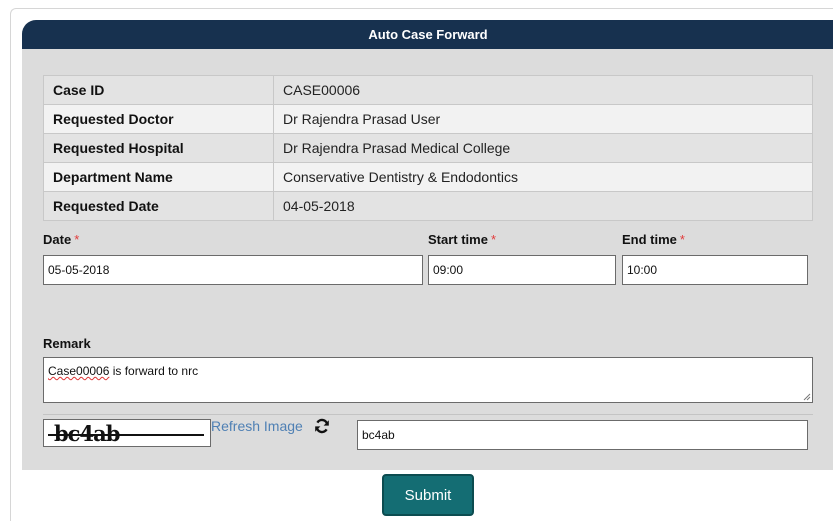 This screenshot has height=523, width=833. I want to click on panel-header: Auto Case Forward, so click(427, 34).